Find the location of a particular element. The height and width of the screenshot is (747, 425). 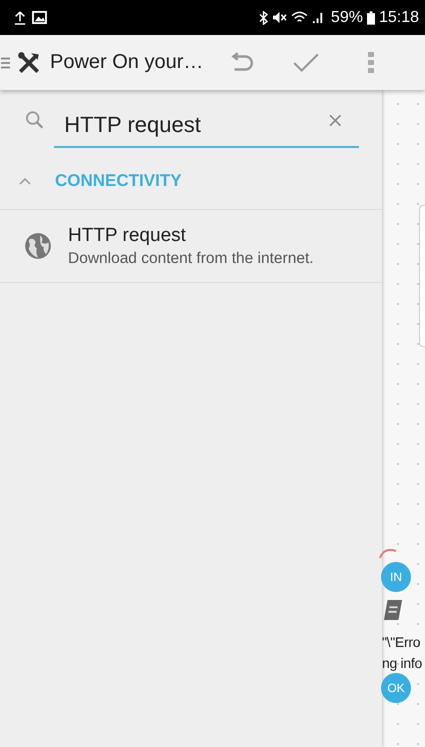

close-icon is located at coordinates (335, 120).